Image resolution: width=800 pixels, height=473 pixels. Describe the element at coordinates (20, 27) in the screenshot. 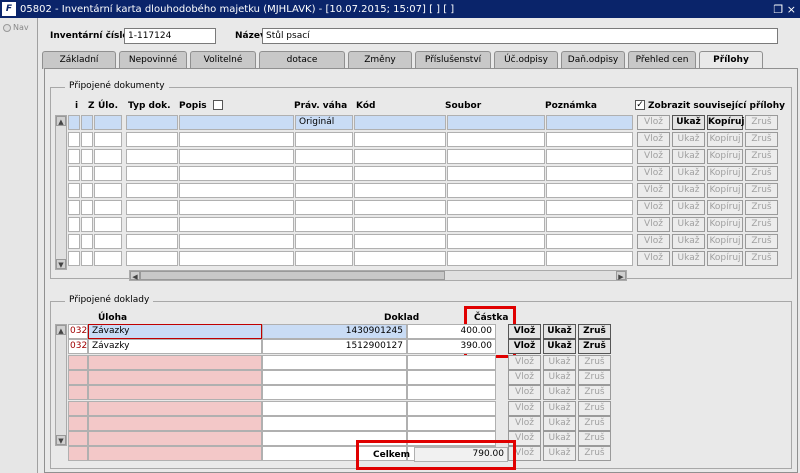

I see `nav-button: Nav` at that location.